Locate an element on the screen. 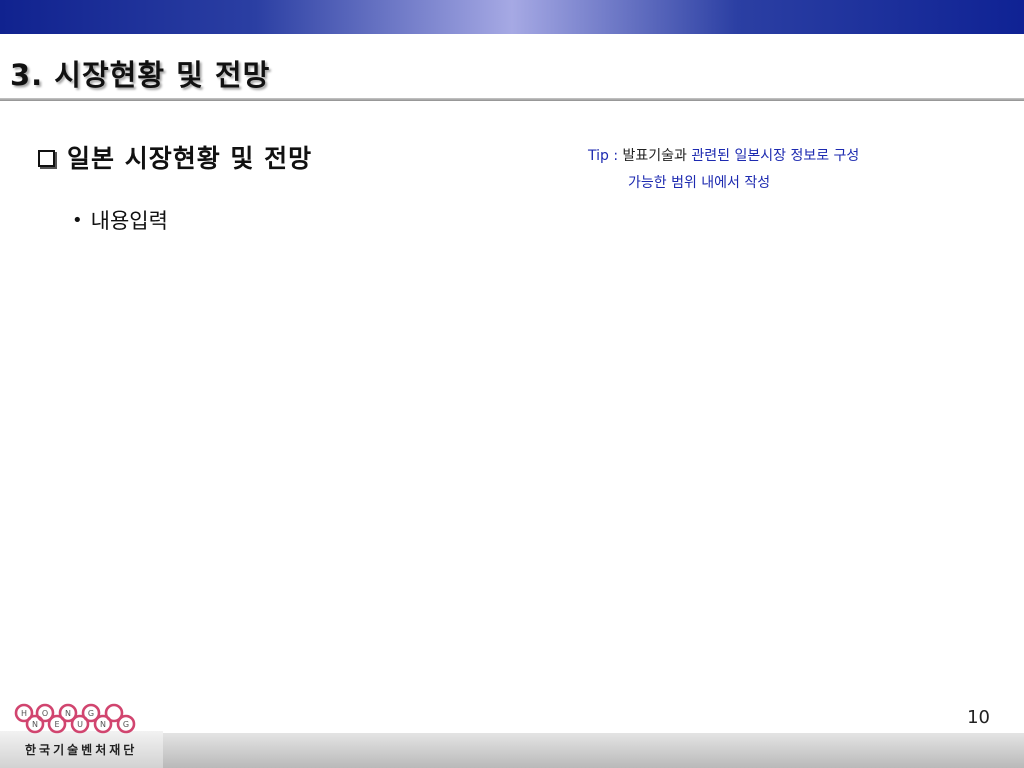  bullet-text: 내용입력 is located at coordinates (129, 221).